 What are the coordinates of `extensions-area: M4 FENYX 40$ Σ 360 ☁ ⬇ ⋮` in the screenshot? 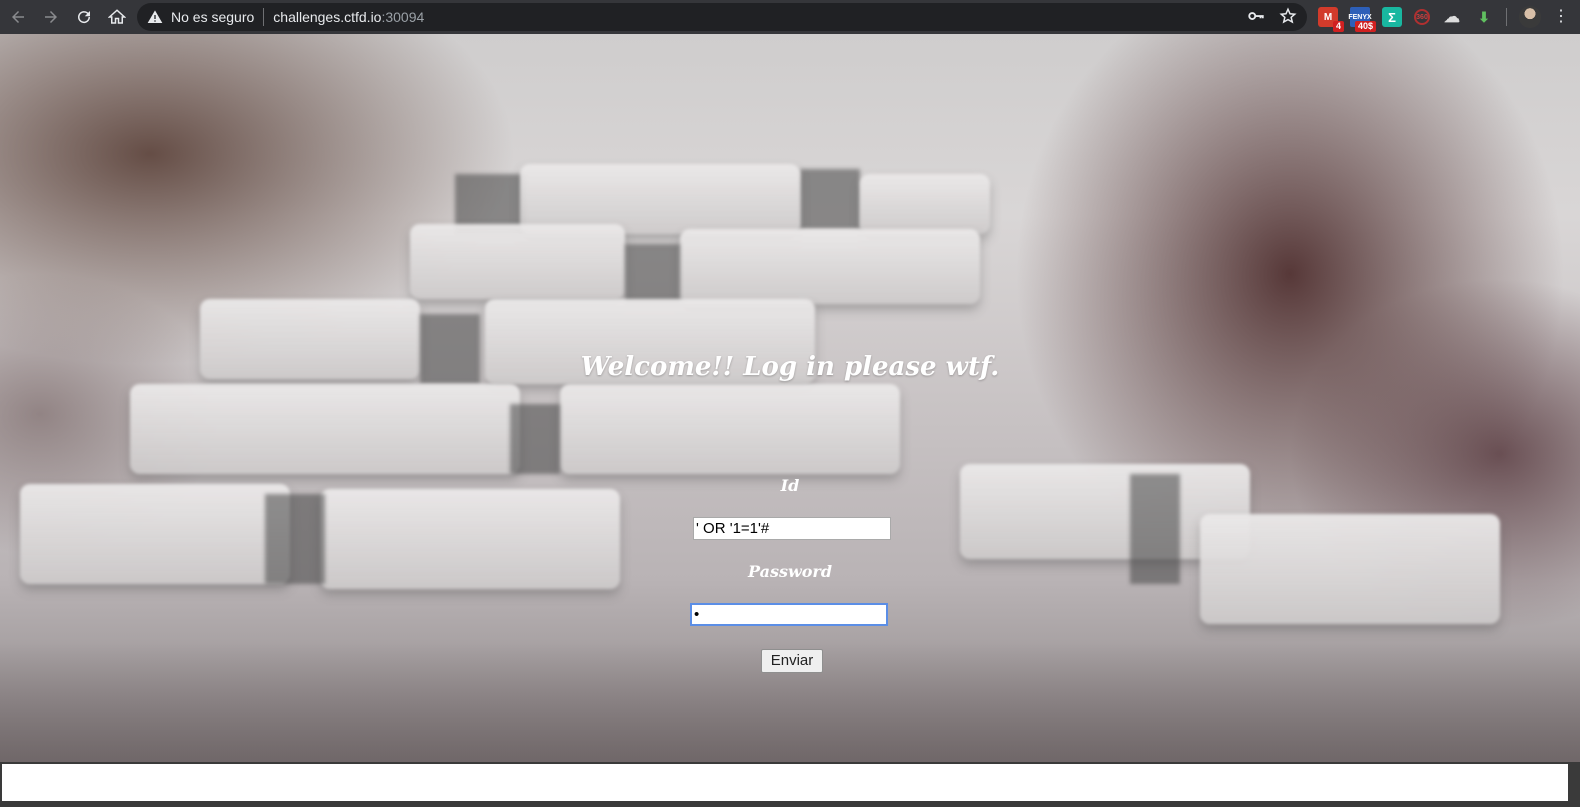 It's located at (1443, 19).